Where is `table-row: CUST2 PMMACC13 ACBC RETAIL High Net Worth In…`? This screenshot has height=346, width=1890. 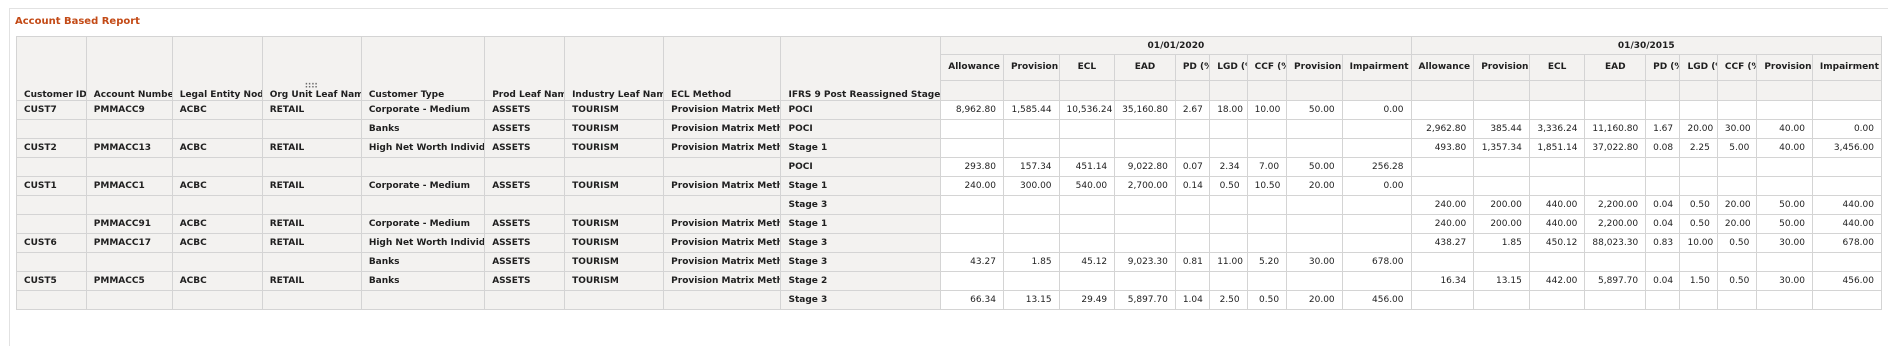 table-row: CUST2 PMMACC13 ACBC RETAIL High Net Worth In… is located at coordinates (949, 148).